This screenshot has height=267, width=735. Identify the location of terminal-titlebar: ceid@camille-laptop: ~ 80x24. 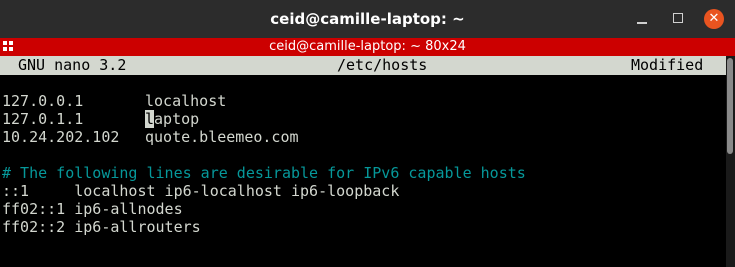
(367, 47).